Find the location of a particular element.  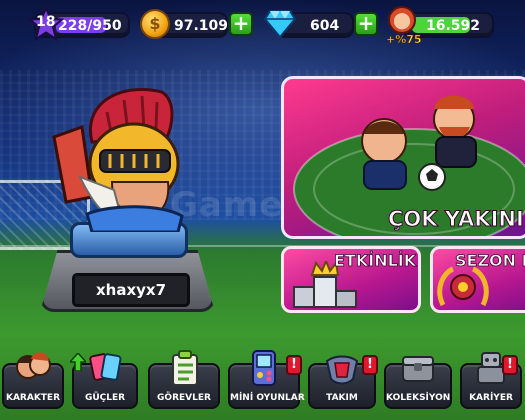

upgrade-arrow-icon is located at coordinates (78, 362).